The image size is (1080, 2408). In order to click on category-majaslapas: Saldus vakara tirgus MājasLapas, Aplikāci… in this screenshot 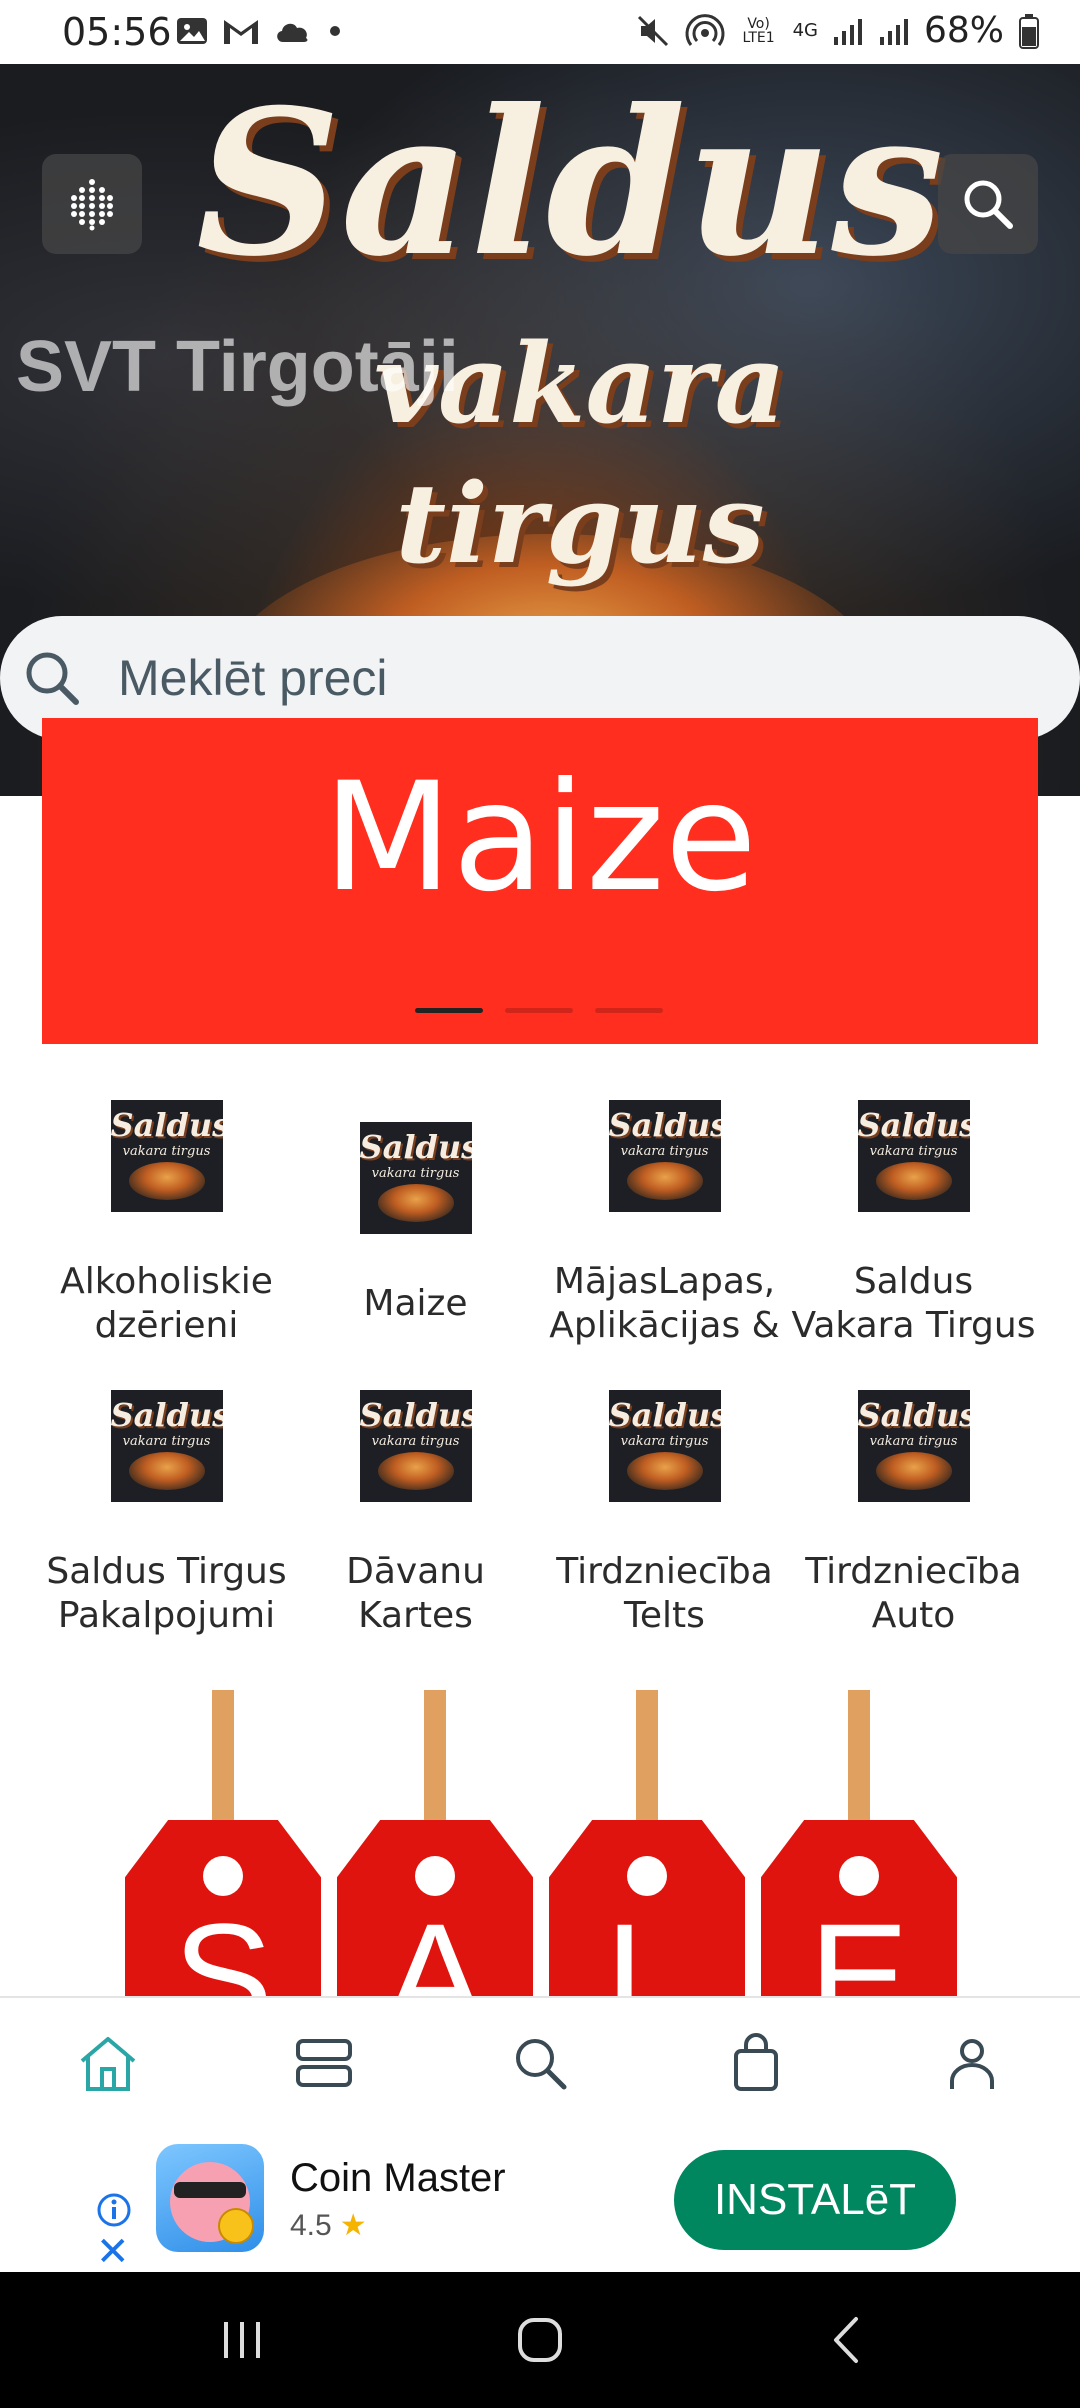, I will do `click(664, 1245)`.